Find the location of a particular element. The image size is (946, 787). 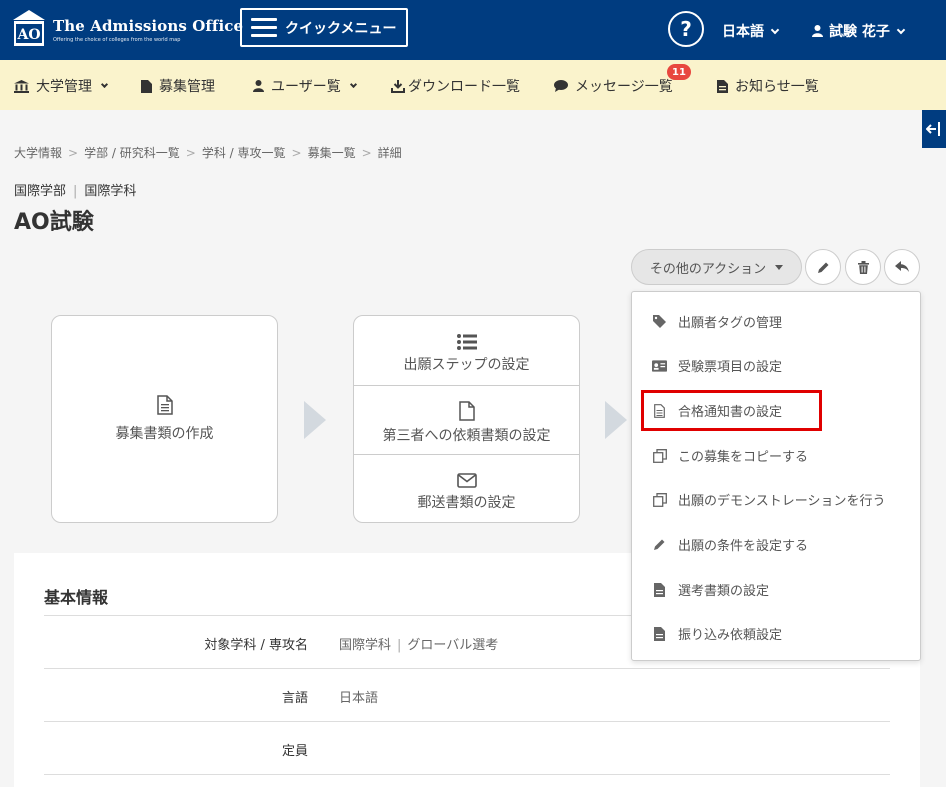

application-steps-setting: 出願ステップの設定 is located at coordinates (466, 350).